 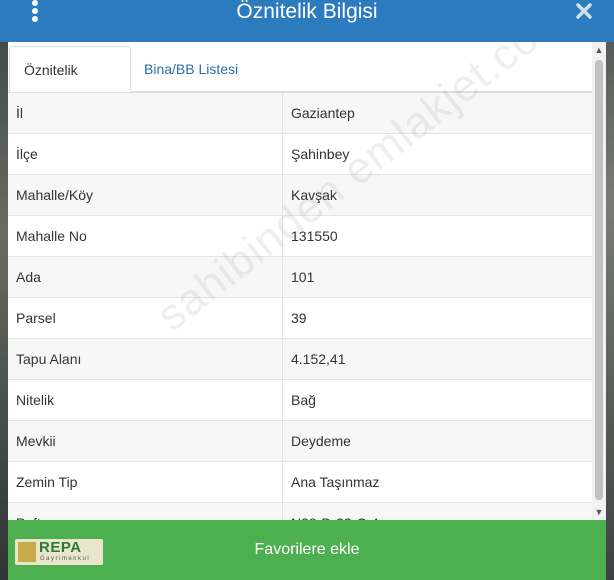 I want to click on attribute-key: Parsel, so click(x=36, y=318).